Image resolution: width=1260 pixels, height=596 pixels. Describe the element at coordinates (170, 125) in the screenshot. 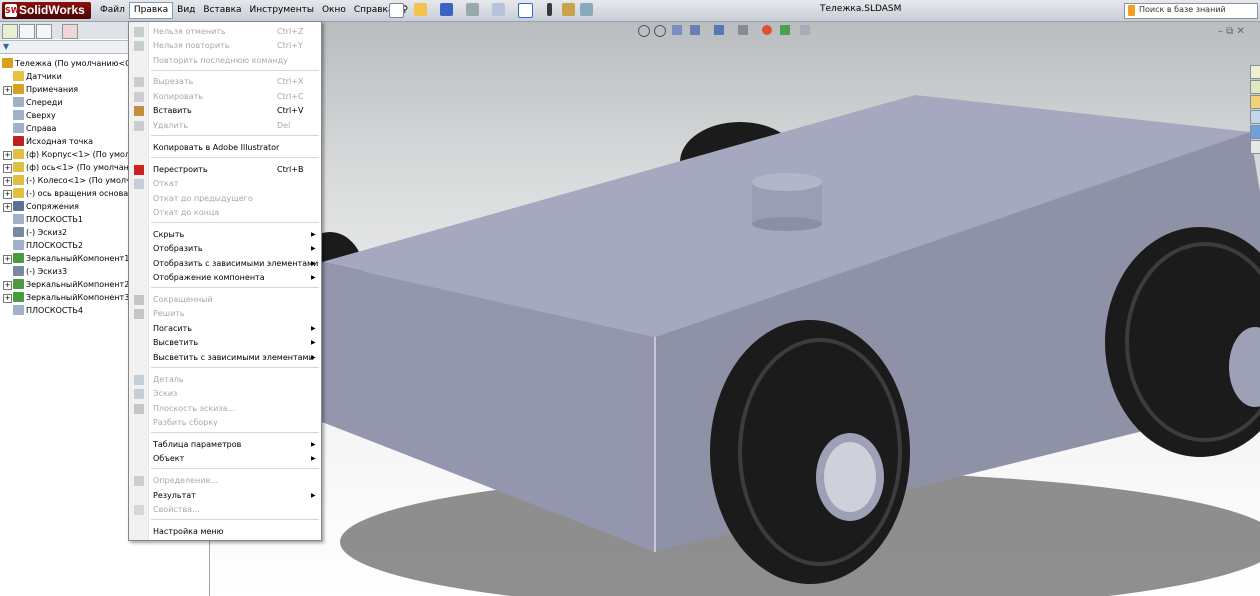

I see `menu-item-label: Удалить` at that location.